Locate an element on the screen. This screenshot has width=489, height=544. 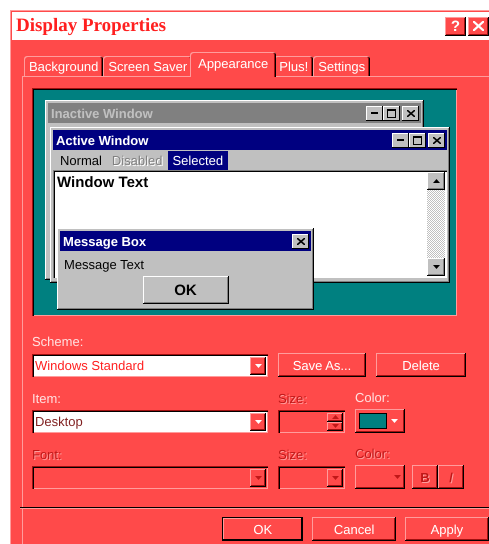
message-text: Message Text is located at coordinates (104, 264).